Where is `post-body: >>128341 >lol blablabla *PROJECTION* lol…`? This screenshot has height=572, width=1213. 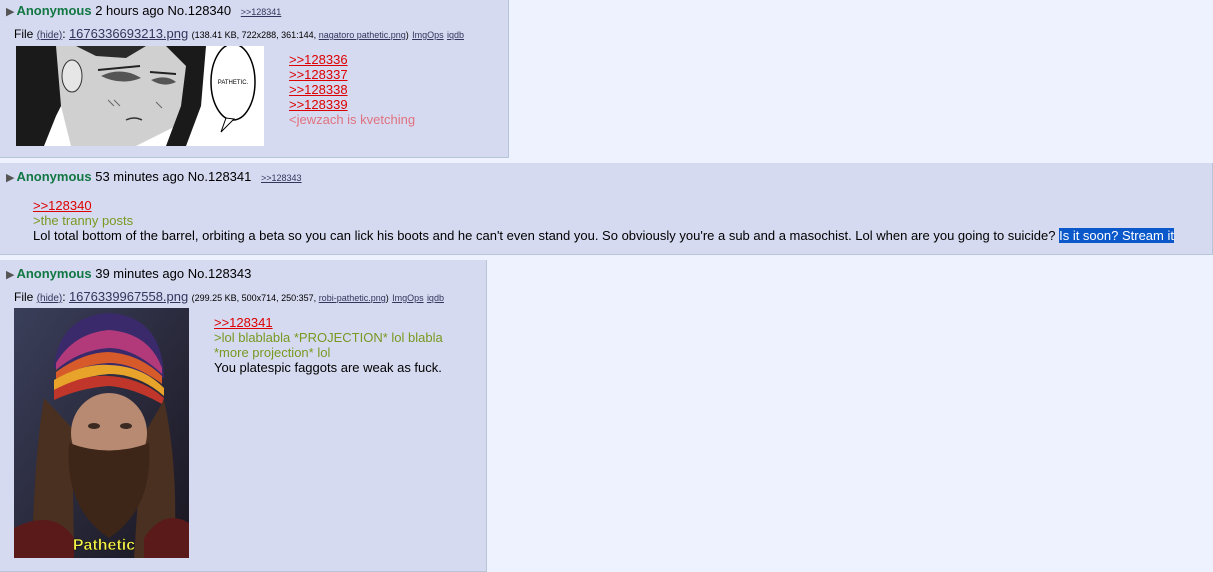
post-body: >>128341 >lol blablabla *PROJECTION* lol… is located at coordinates (328, 345).